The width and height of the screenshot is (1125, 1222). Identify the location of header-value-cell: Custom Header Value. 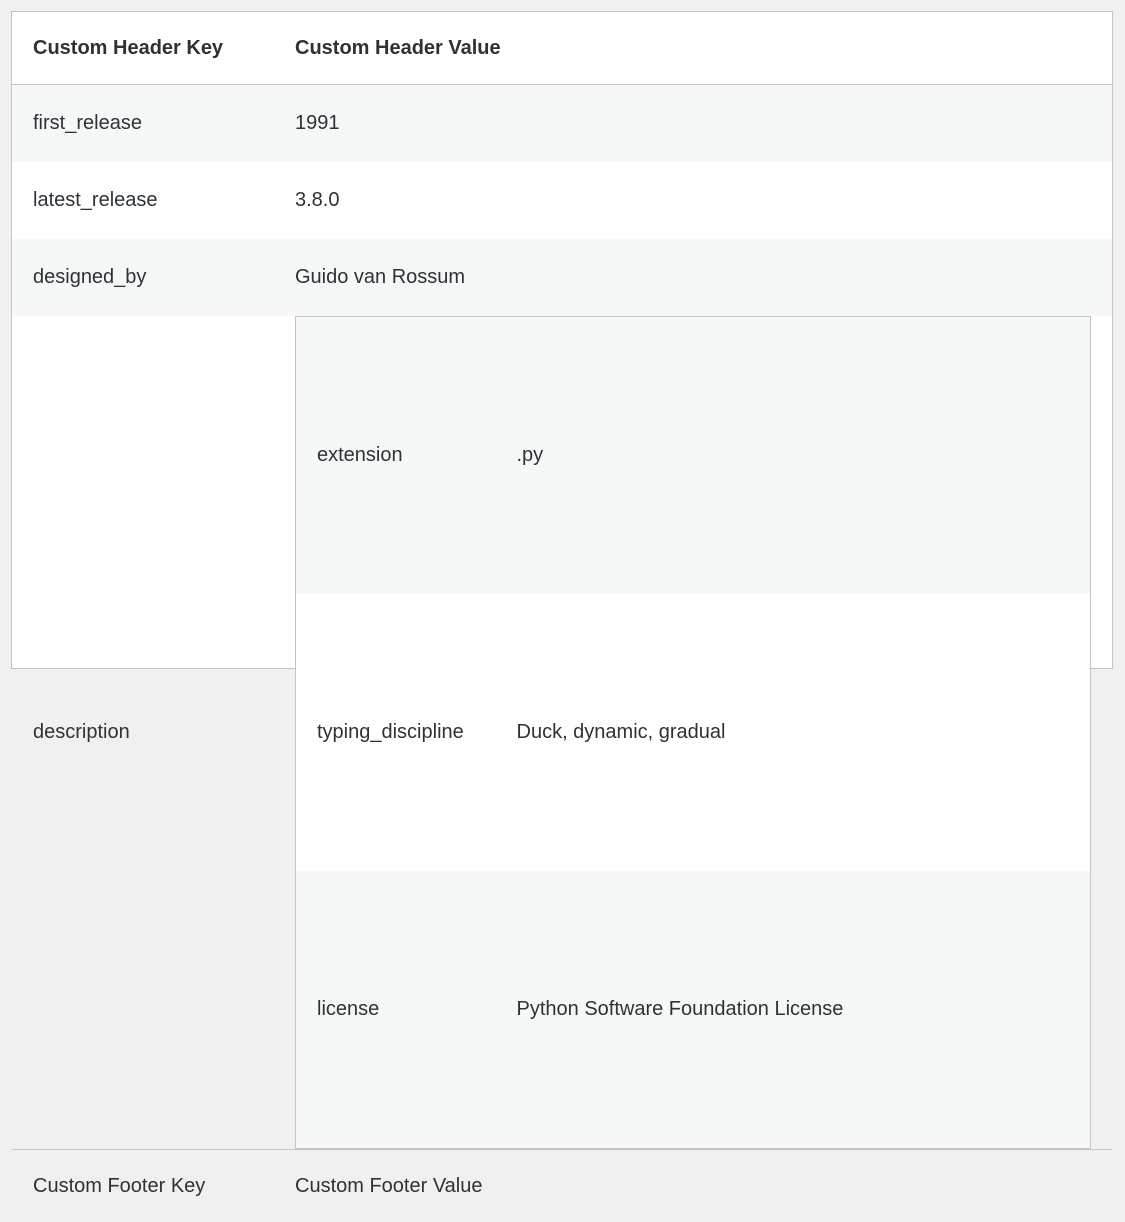
(693, 48).